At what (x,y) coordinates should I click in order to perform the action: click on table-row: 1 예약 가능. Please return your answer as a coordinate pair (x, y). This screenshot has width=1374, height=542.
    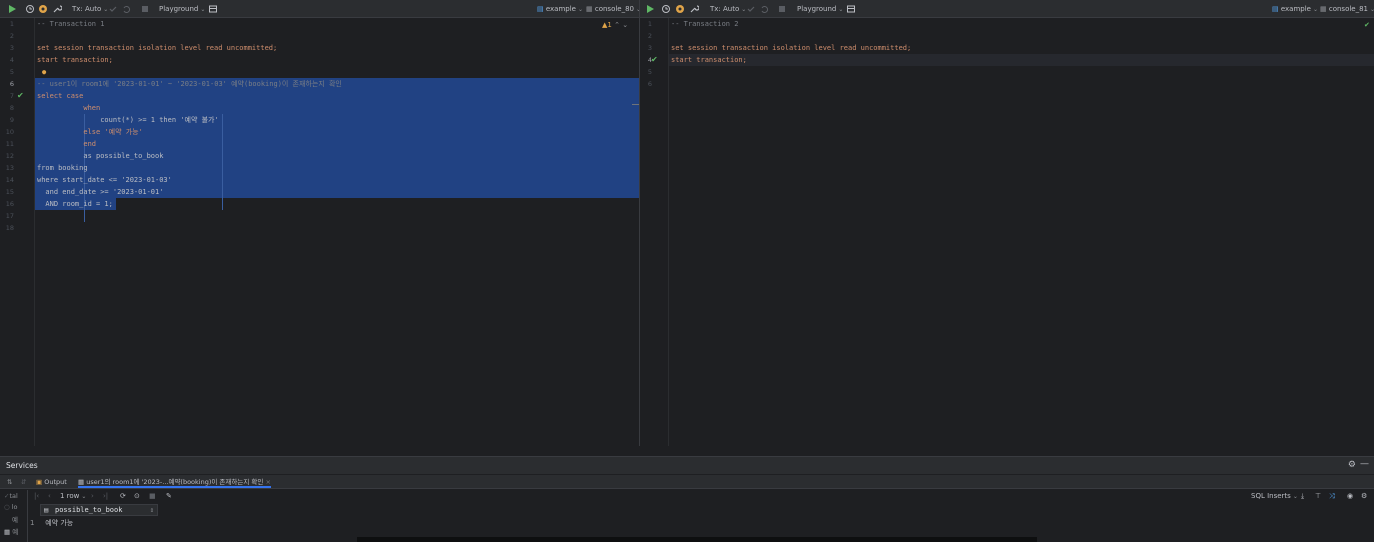
    Looking at the image, I should click on (51, 523).